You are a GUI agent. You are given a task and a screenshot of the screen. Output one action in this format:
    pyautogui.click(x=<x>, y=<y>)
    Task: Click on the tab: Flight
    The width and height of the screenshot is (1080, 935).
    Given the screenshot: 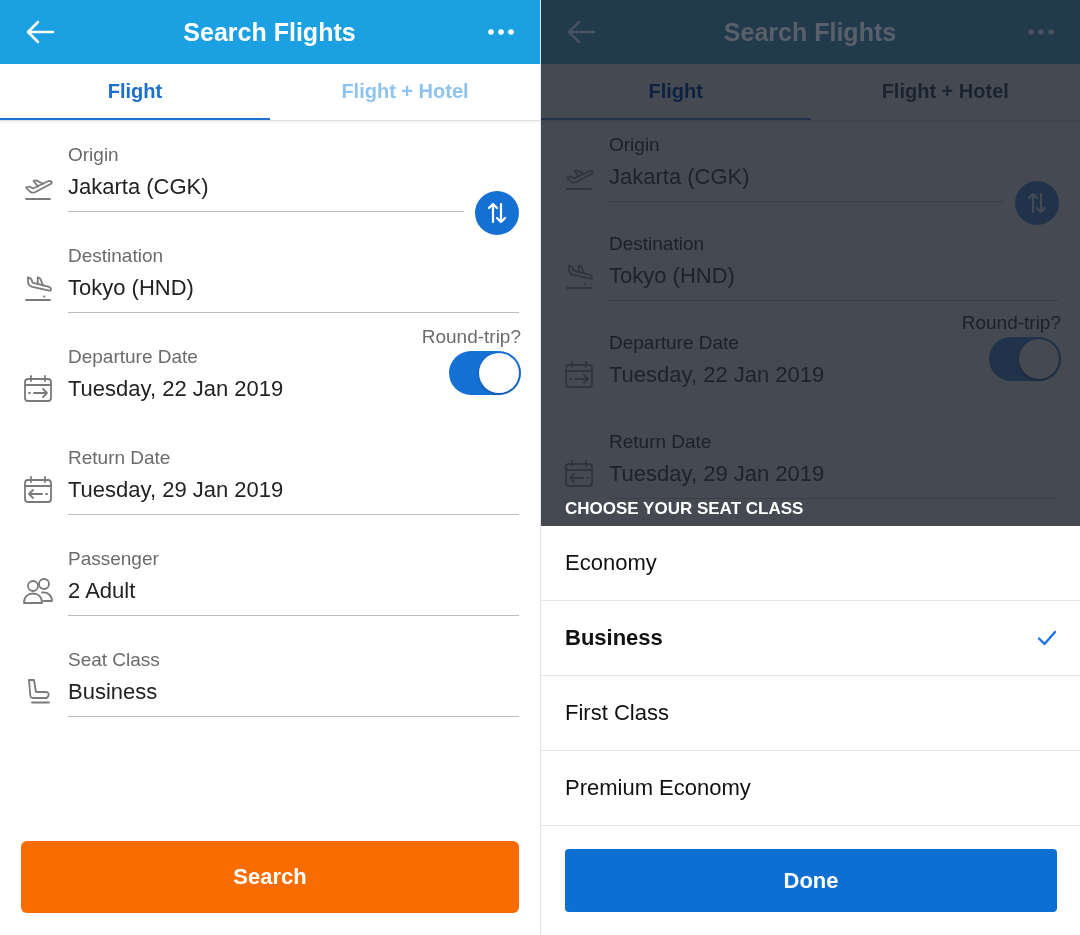 What is the action you would take?
    pyautogui.click(x=135, y=92)
    